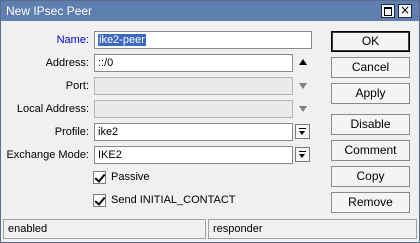  Describe the element at coordinates (67, 63) in the screenshot. I see `address-label: Address:` at that location.